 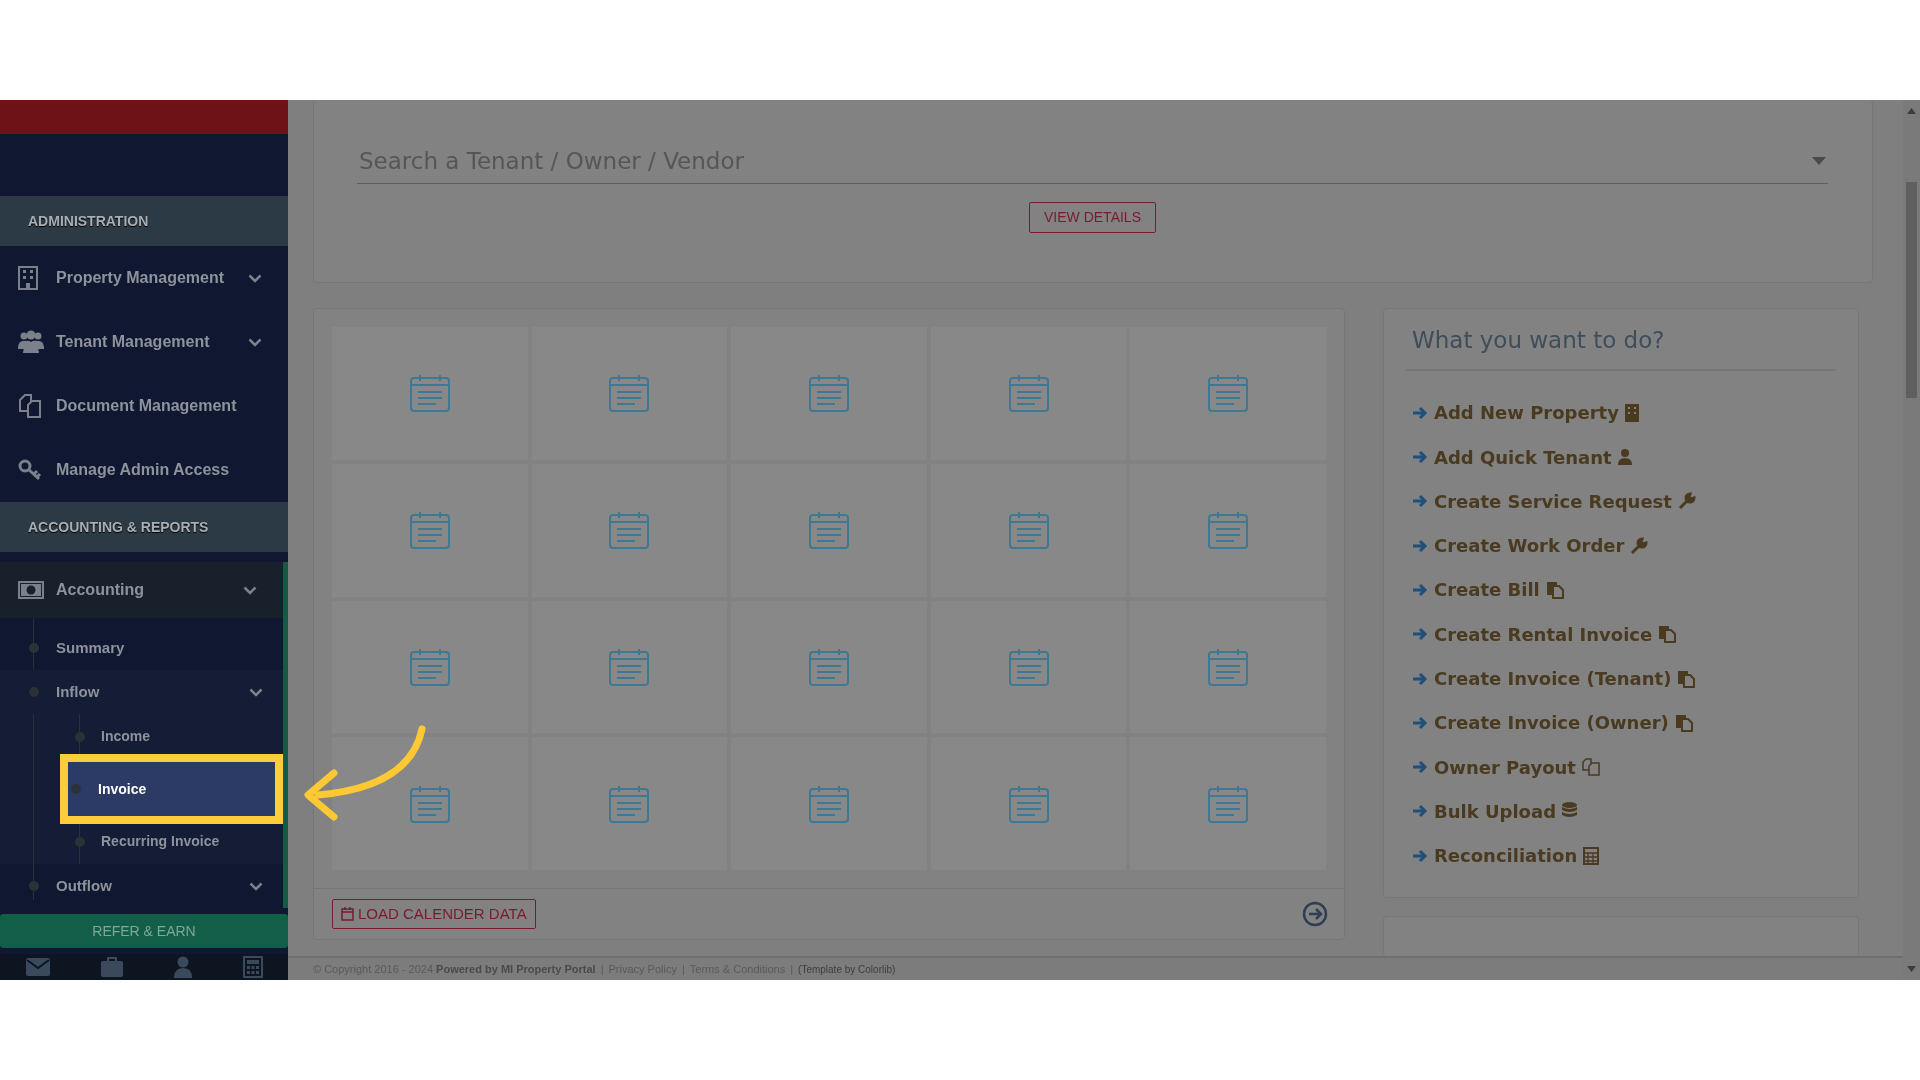 I want to click on action-link: Owner Payout, so click(x=1505, y=767).